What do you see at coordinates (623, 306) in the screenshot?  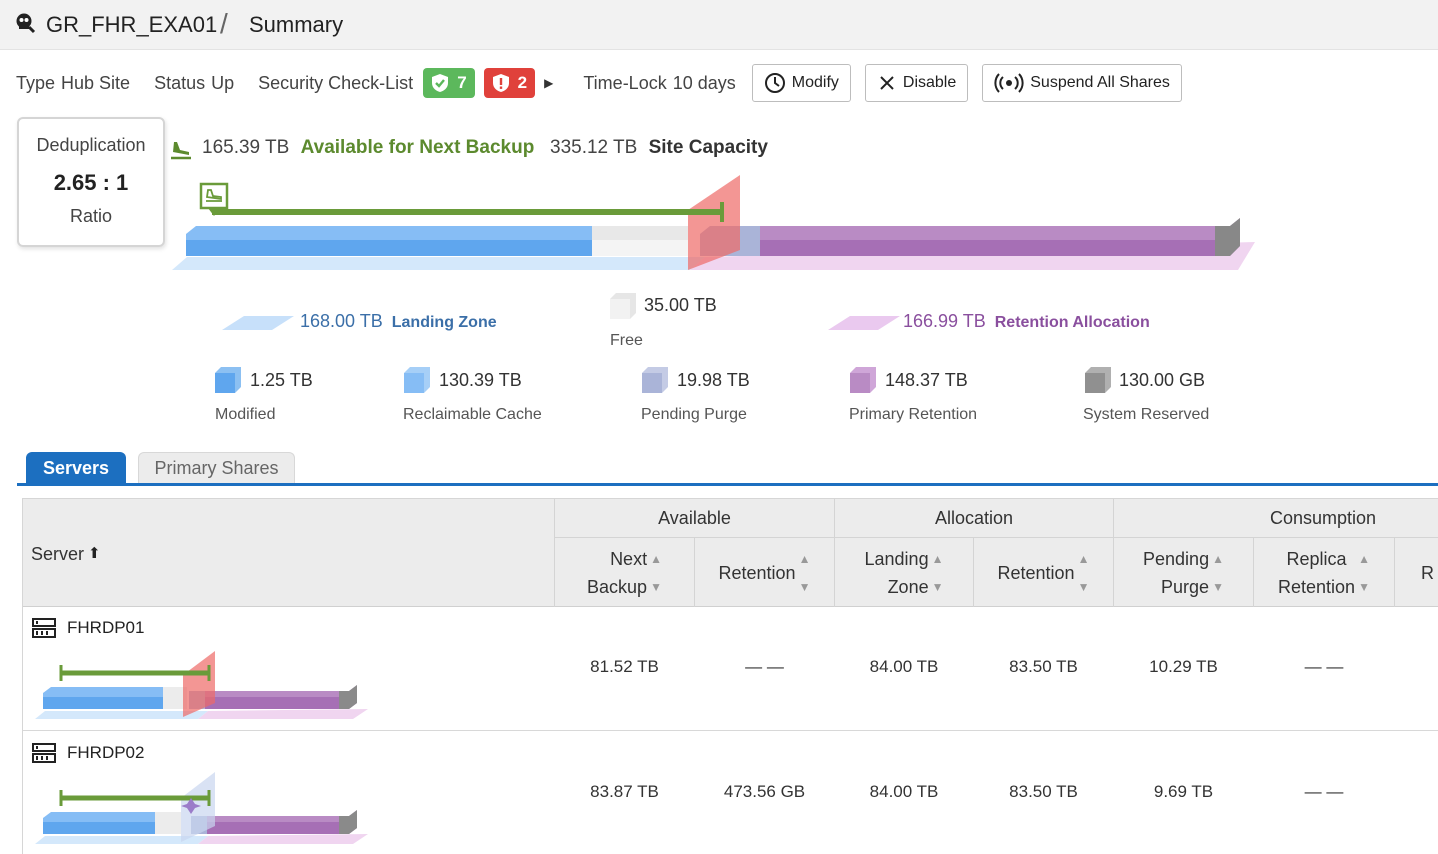 I see `free-swatch` at bounding box center [623, 306].